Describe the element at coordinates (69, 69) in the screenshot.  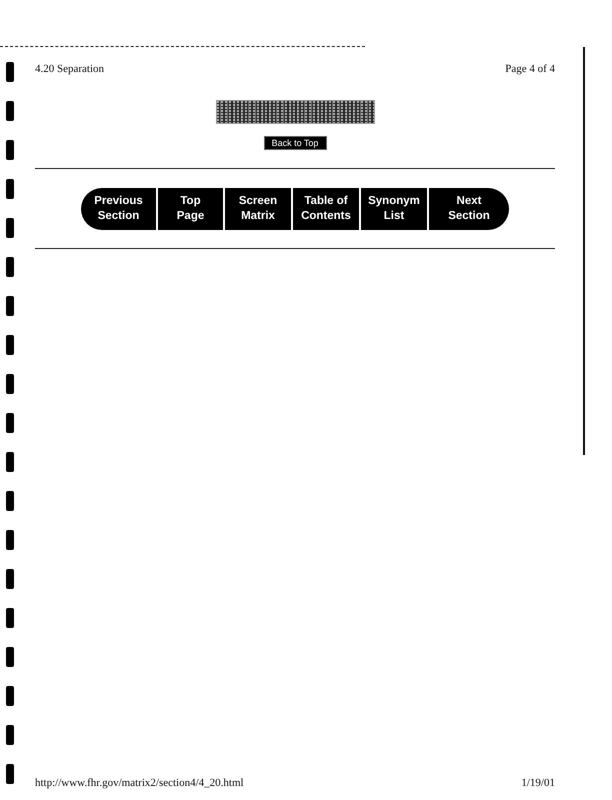
I see `page-title: 4.20 Separation` at that location.